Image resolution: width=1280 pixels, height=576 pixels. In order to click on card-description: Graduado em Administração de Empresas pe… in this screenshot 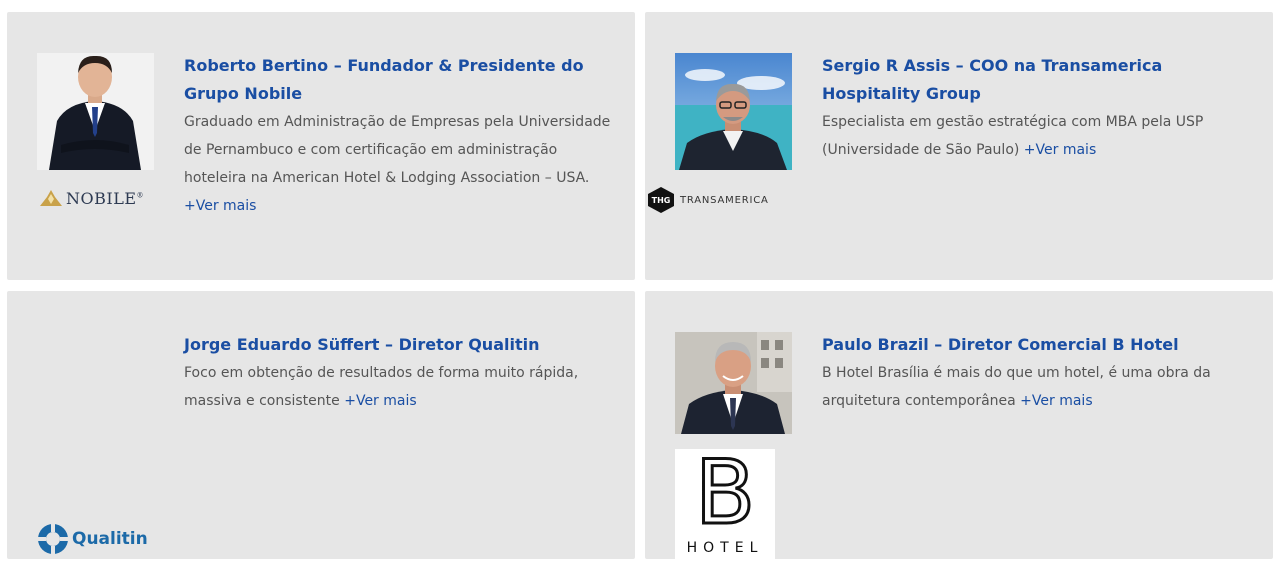, I will do `click(399, 164)`.